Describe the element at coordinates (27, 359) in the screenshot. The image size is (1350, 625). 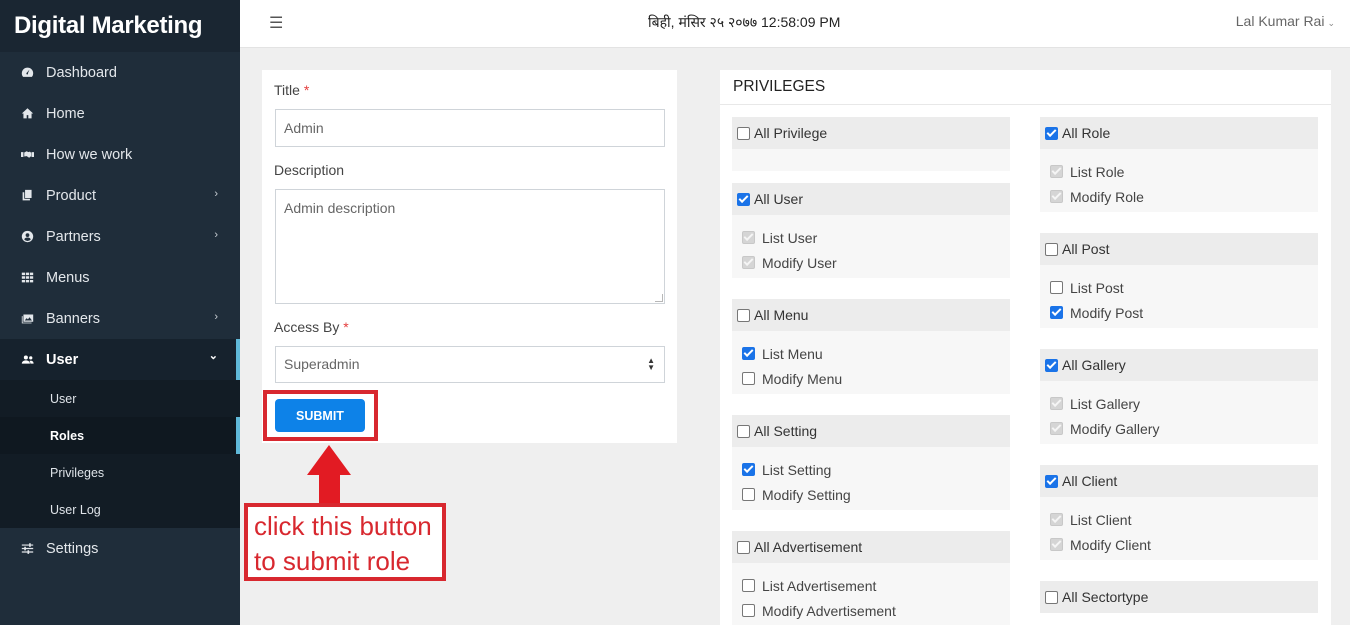
I see `users-icon` at that location.